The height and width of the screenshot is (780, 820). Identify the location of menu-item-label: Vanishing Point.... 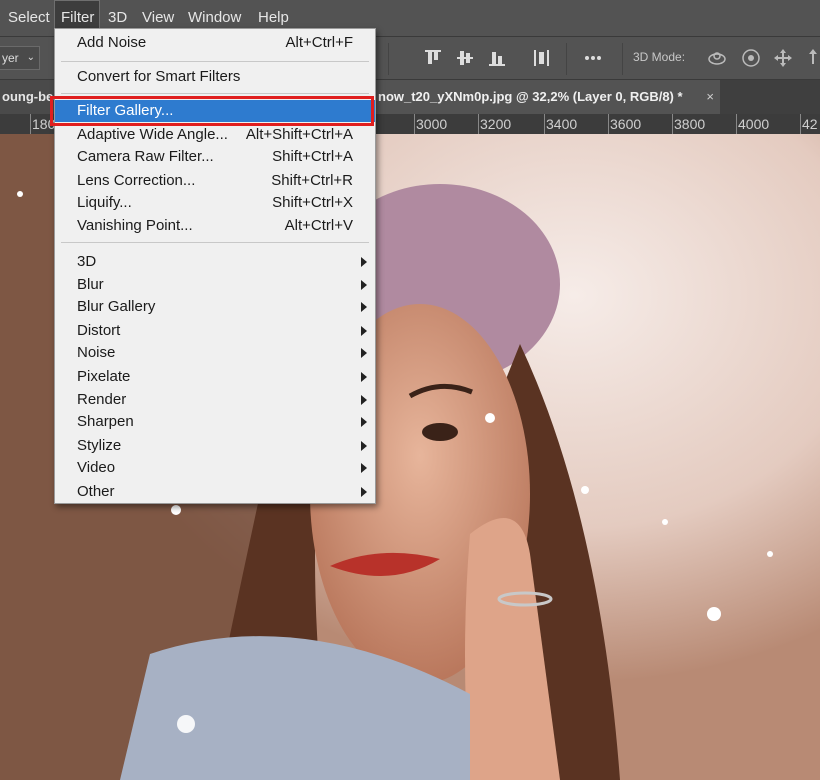
(135, 225).